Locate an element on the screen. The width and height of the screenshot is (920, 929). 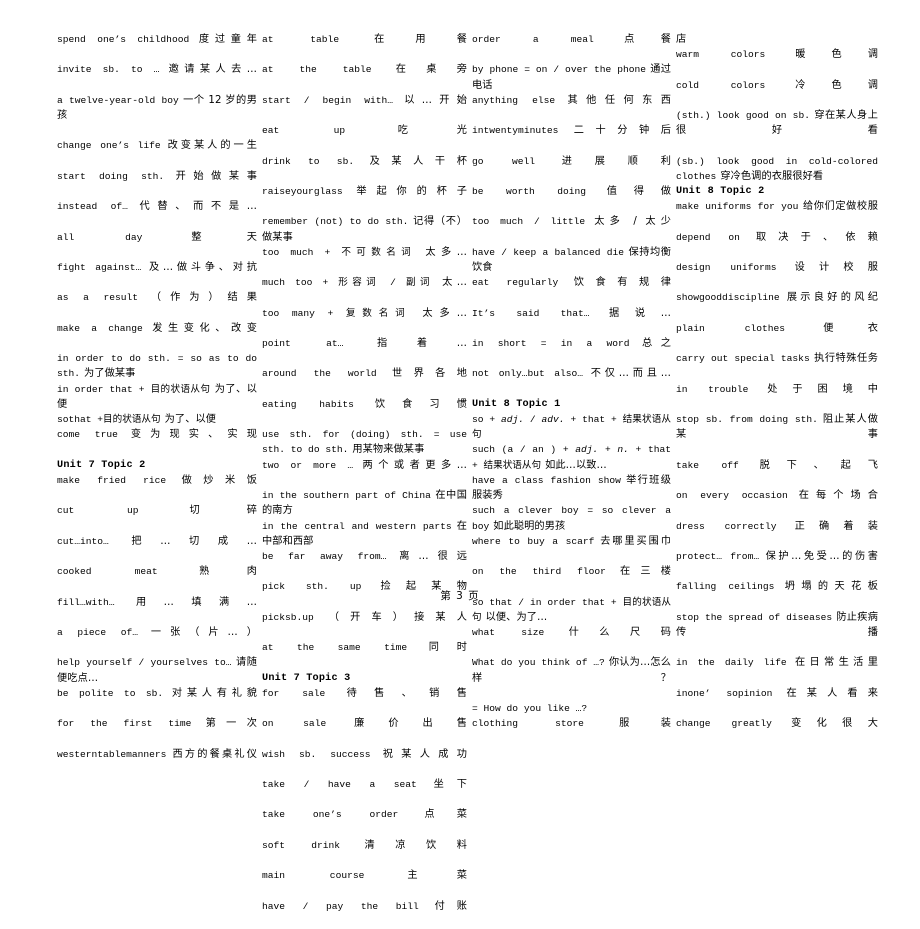
glossary-entry: have / pay the bill 付账 is located at coordinates (364, 914).